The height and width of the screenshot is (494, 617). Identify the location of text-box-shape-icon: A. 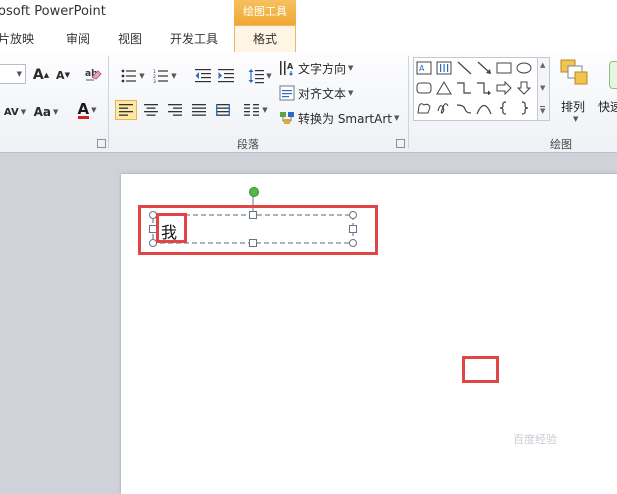
(424, 68).